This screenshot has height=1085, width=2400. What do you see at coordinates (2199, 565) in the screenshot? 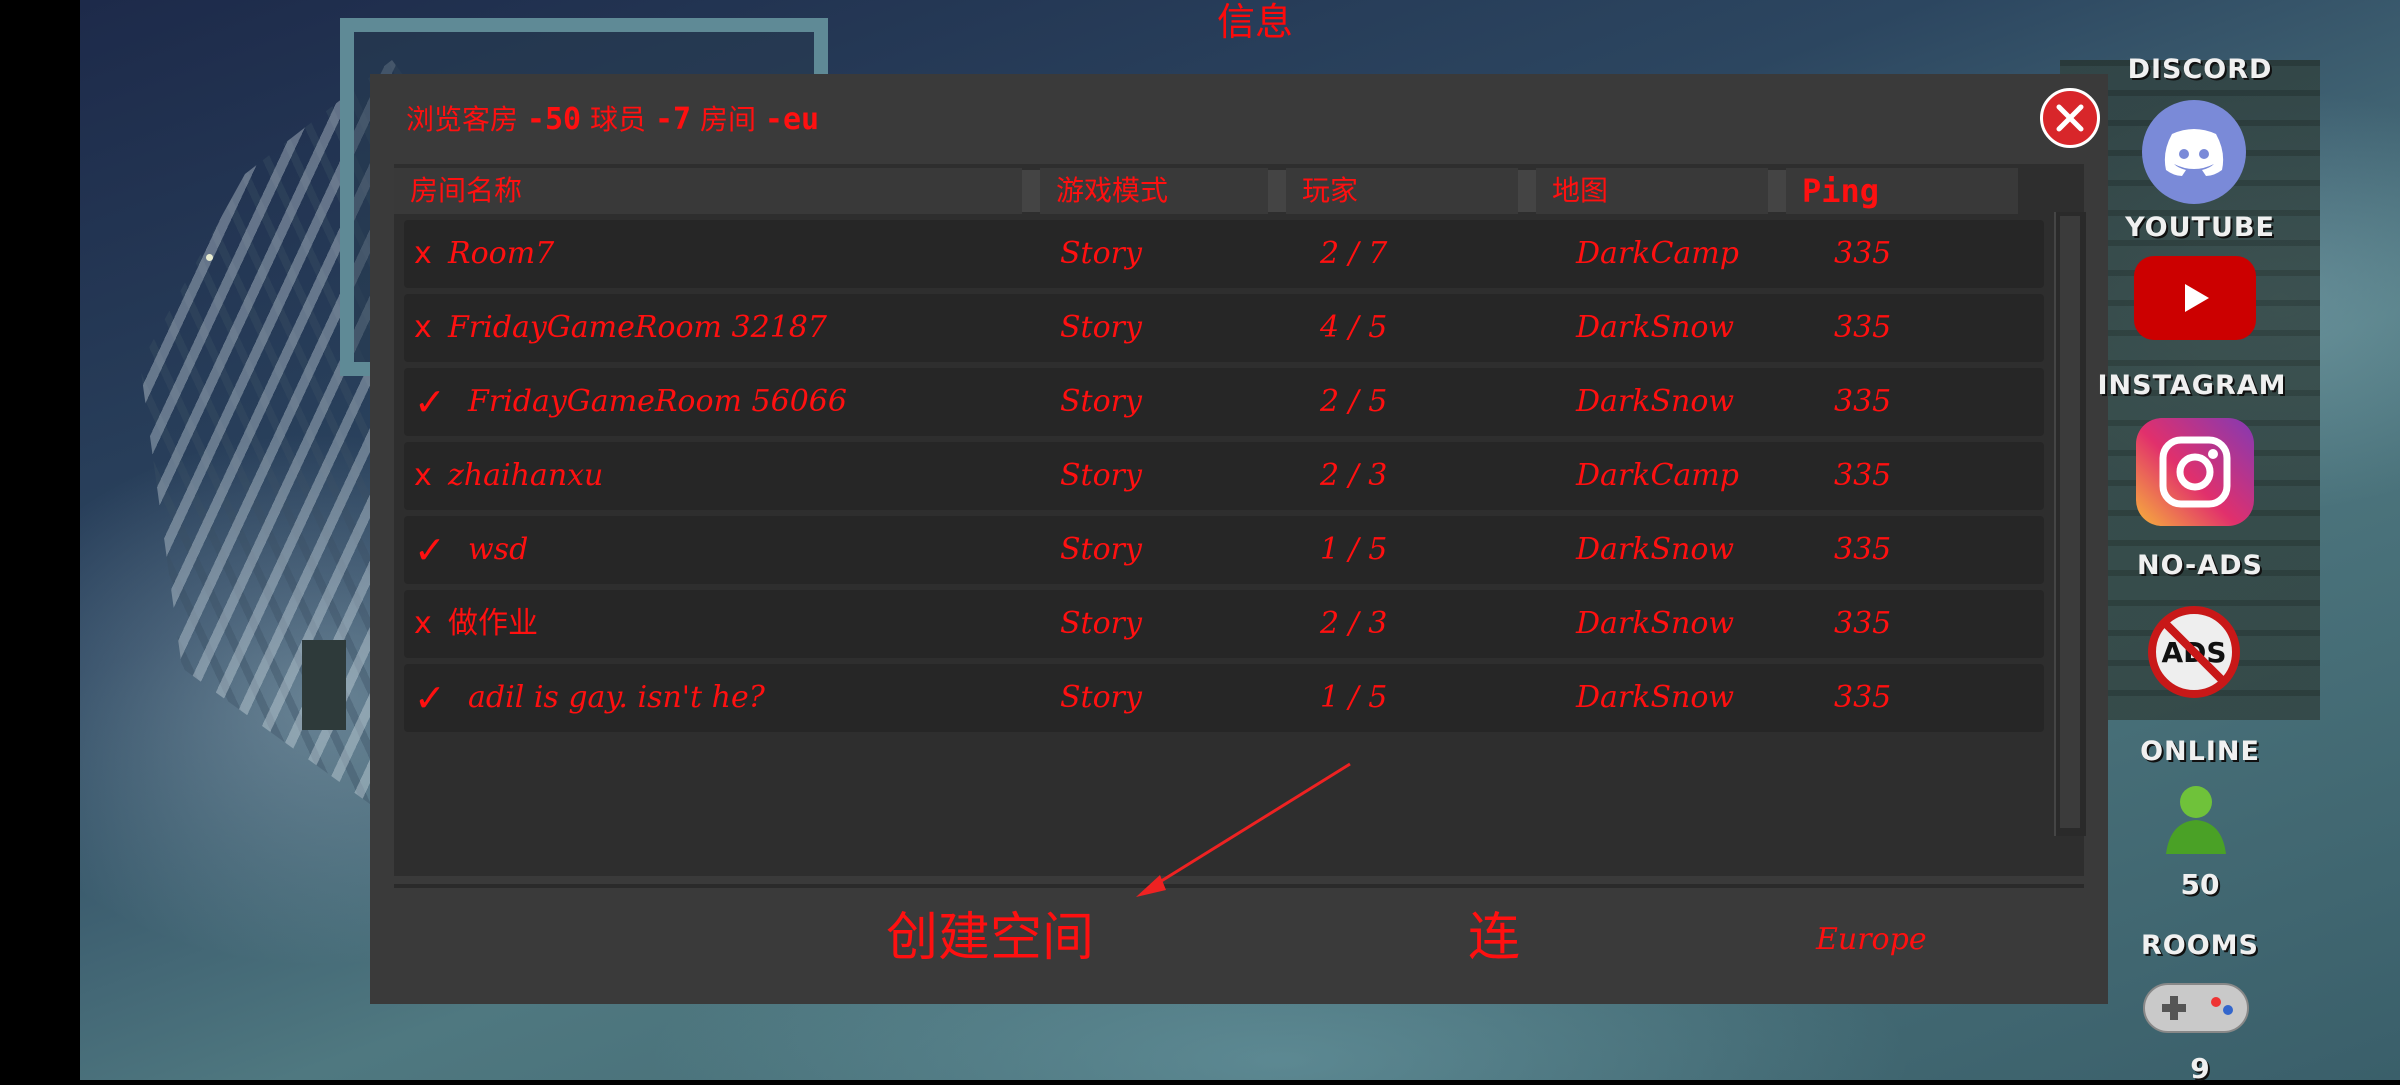
I see `no-ads-label: NO-ADS` at bounding box center [2199, 565].